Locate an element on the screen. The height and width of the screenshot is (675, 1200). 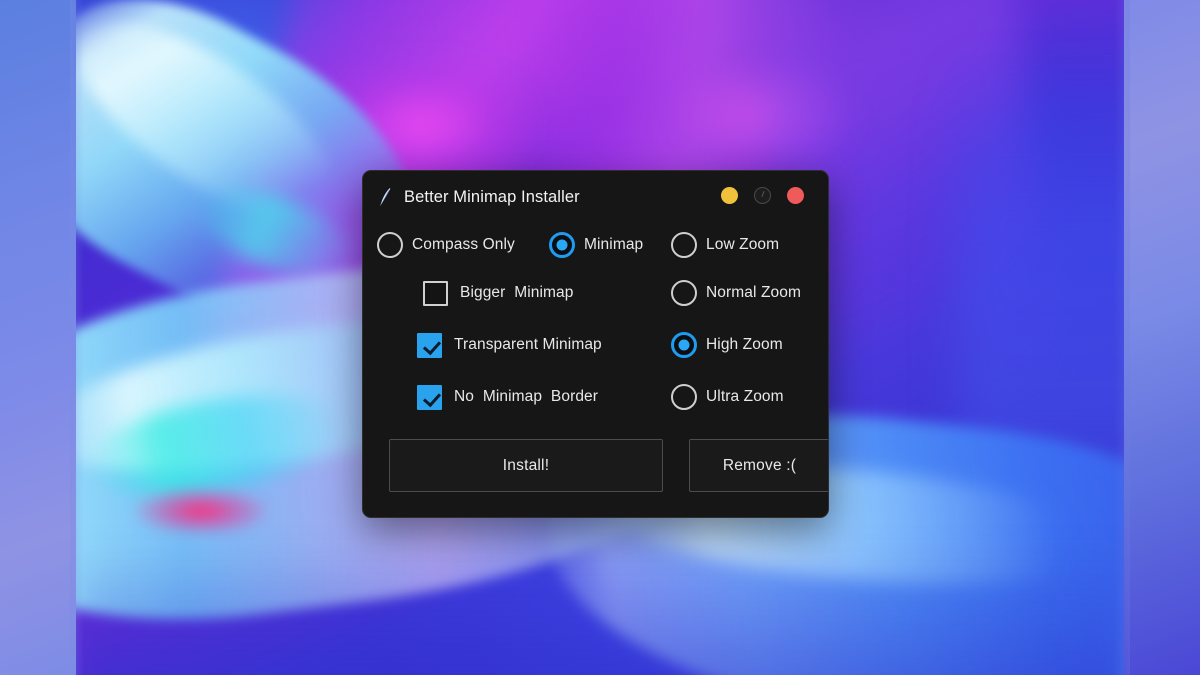
checkbox-transparent-minimap: Transparent Minimap is located at coordinates (544, 345).